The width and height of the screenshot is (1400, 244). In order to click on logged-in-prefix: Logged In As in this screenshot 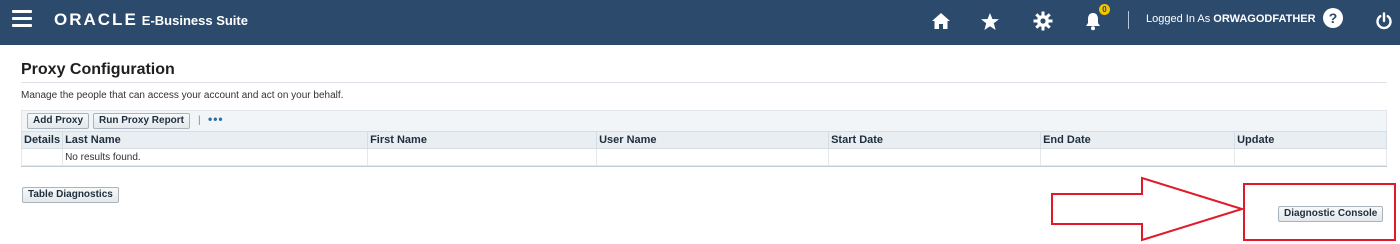, I will do `click(1180, 19)`.